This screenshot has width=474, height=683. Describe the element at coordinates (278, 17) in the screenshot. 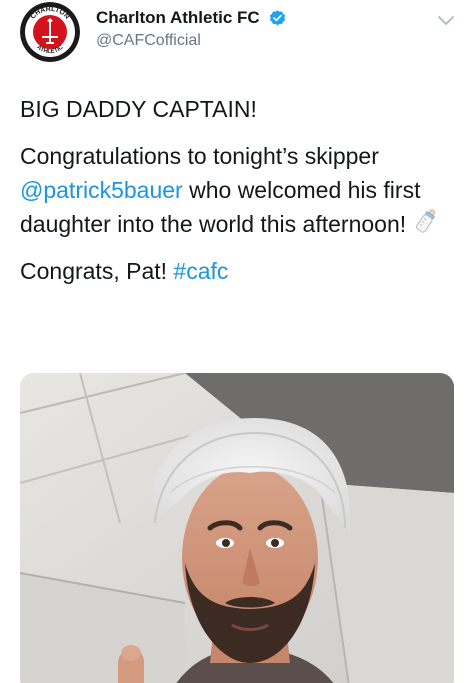

I see `verified-badge-icon` at that location.